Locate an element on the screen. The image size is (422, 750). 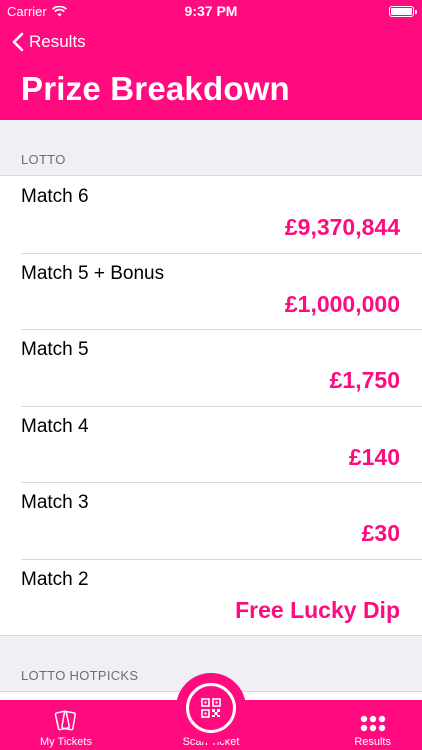
prize-row: Match 4 £140 is located at coordinates (211, 444).